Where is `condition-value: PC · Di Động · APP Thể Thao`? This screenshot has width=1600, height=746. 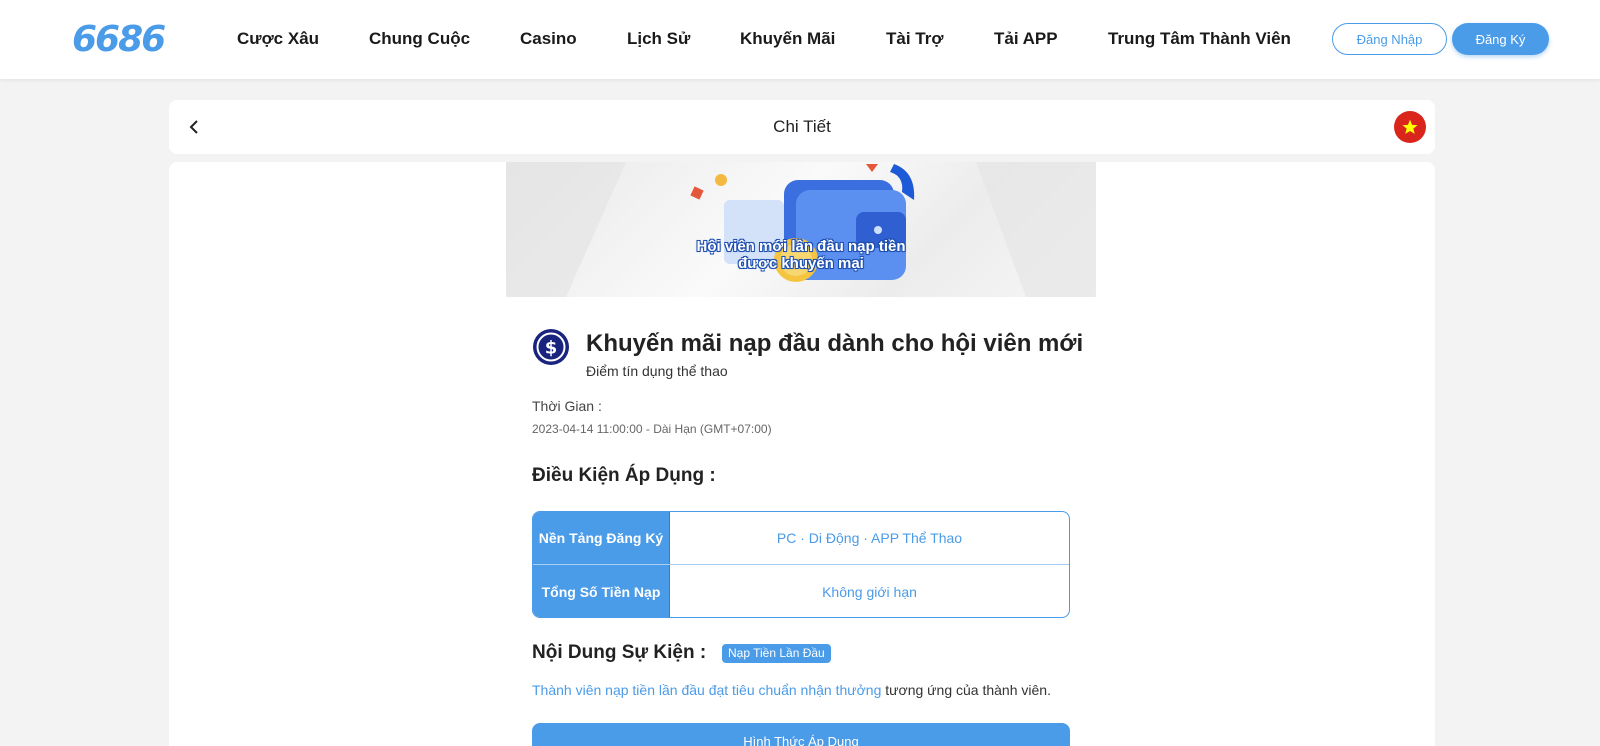
condition-value: PC · Di Động · APP Thể Thao is located at coordinates (869, 538).